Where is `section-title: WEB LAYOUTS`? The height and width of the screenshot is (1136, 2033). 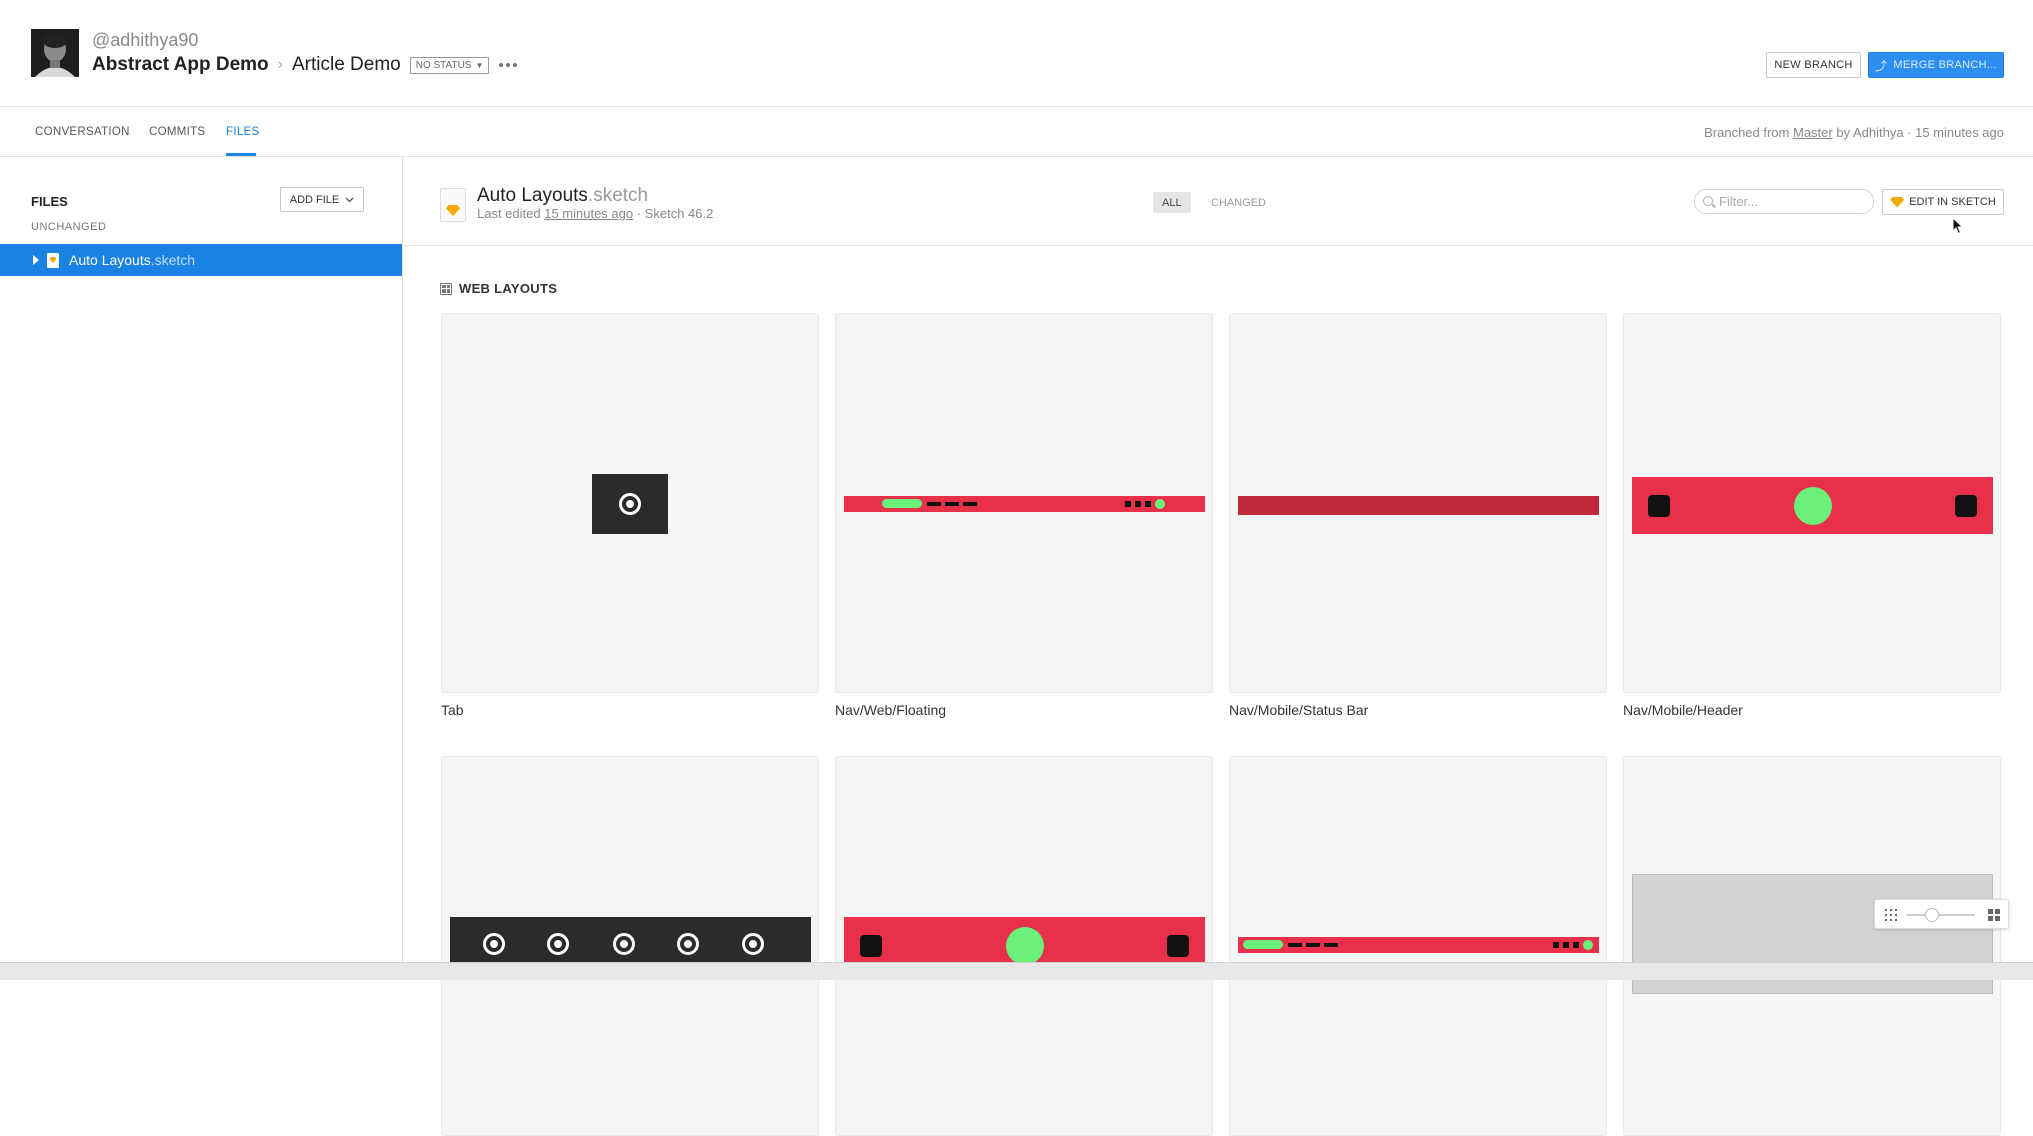
section-title: WEB LAYOUTS is located at coordinates (498, 288).